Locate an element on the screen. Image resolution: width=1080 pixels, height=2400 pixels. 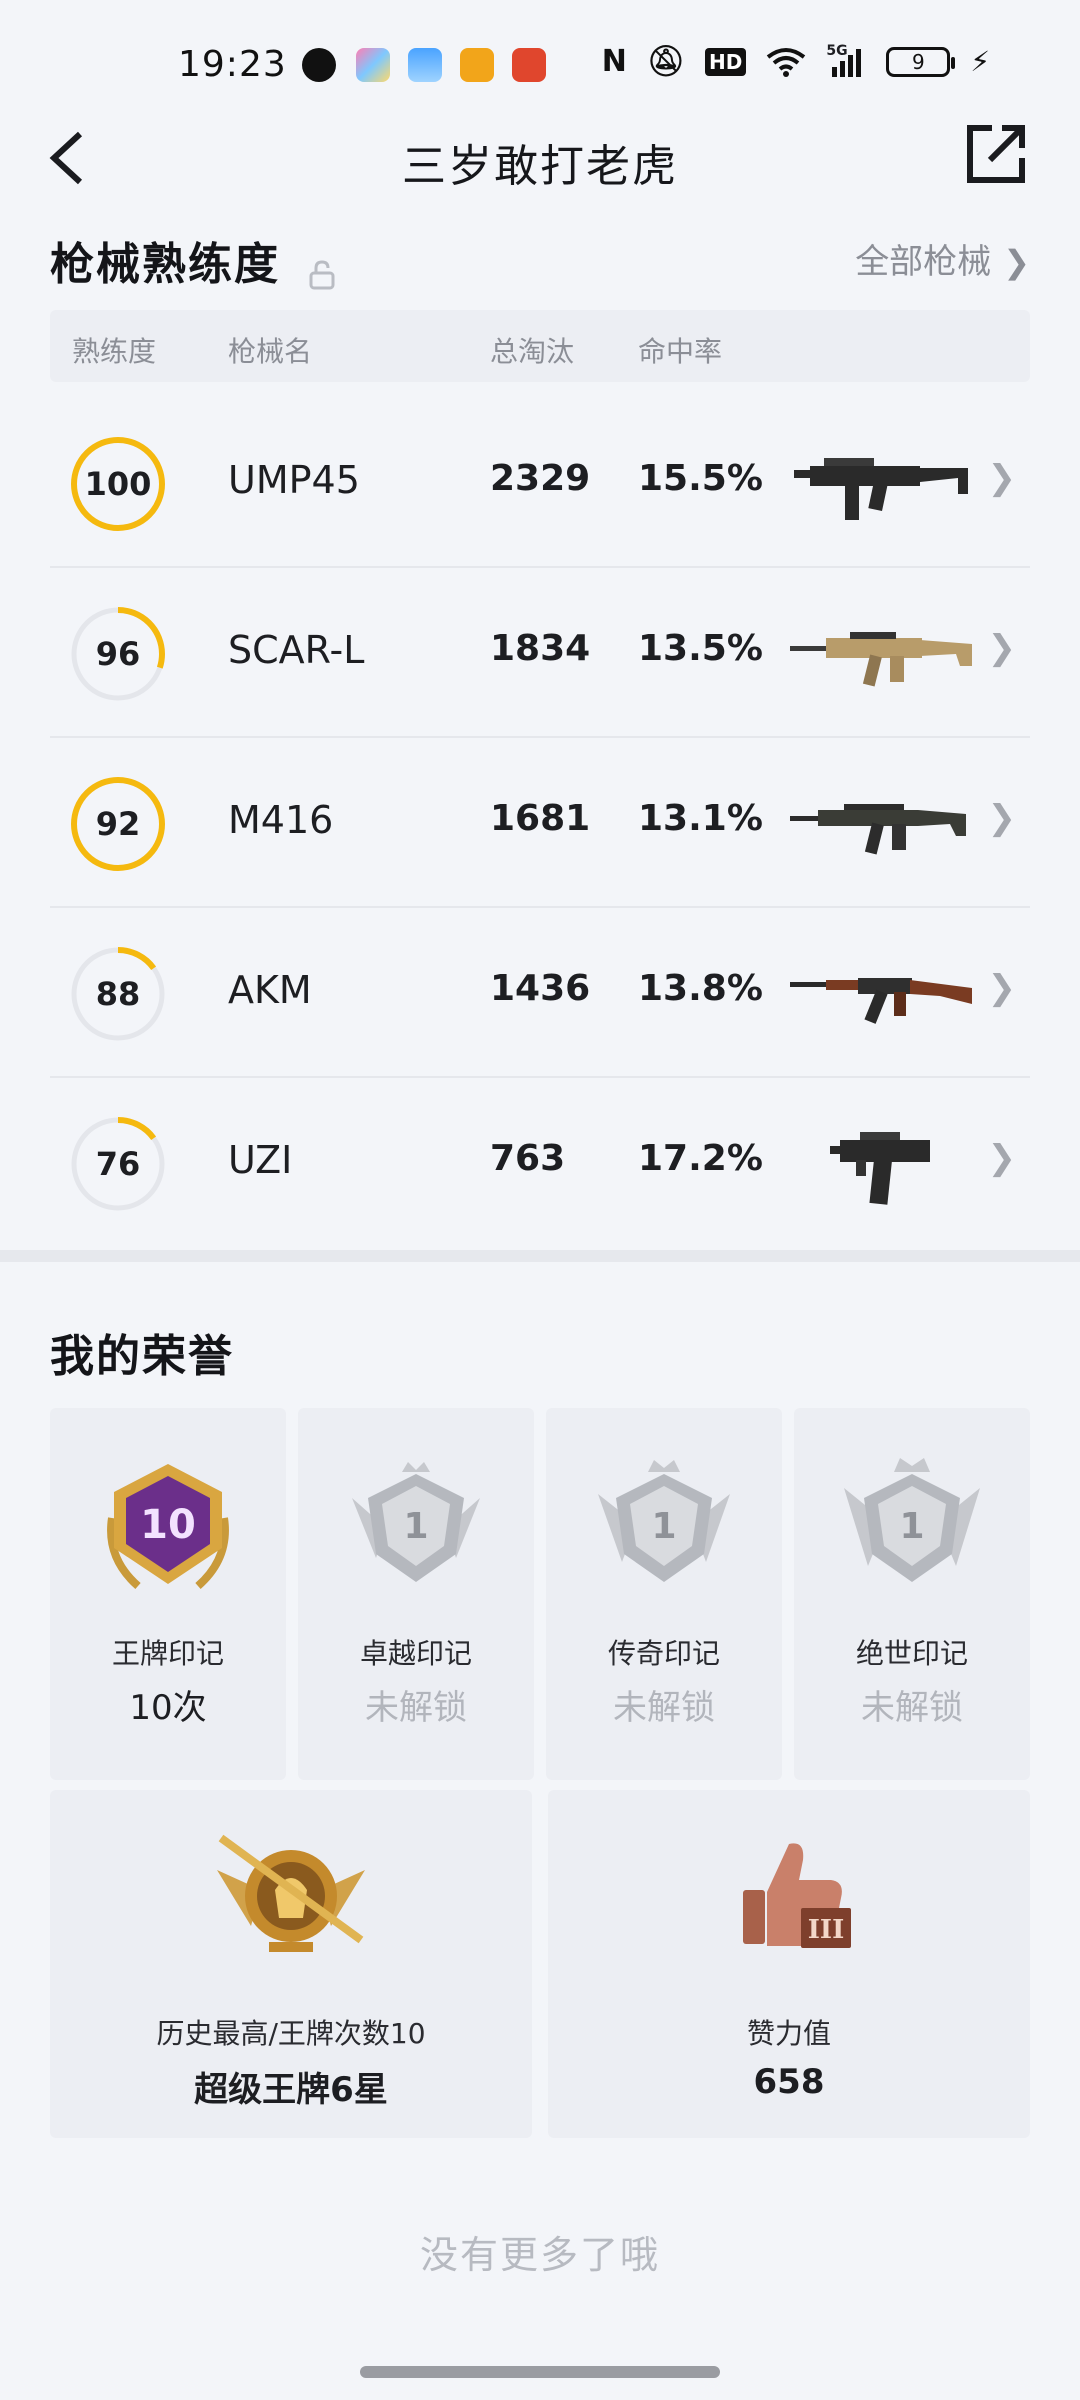
legend-badge-number: 1 is located at coordinates (663, 1526).